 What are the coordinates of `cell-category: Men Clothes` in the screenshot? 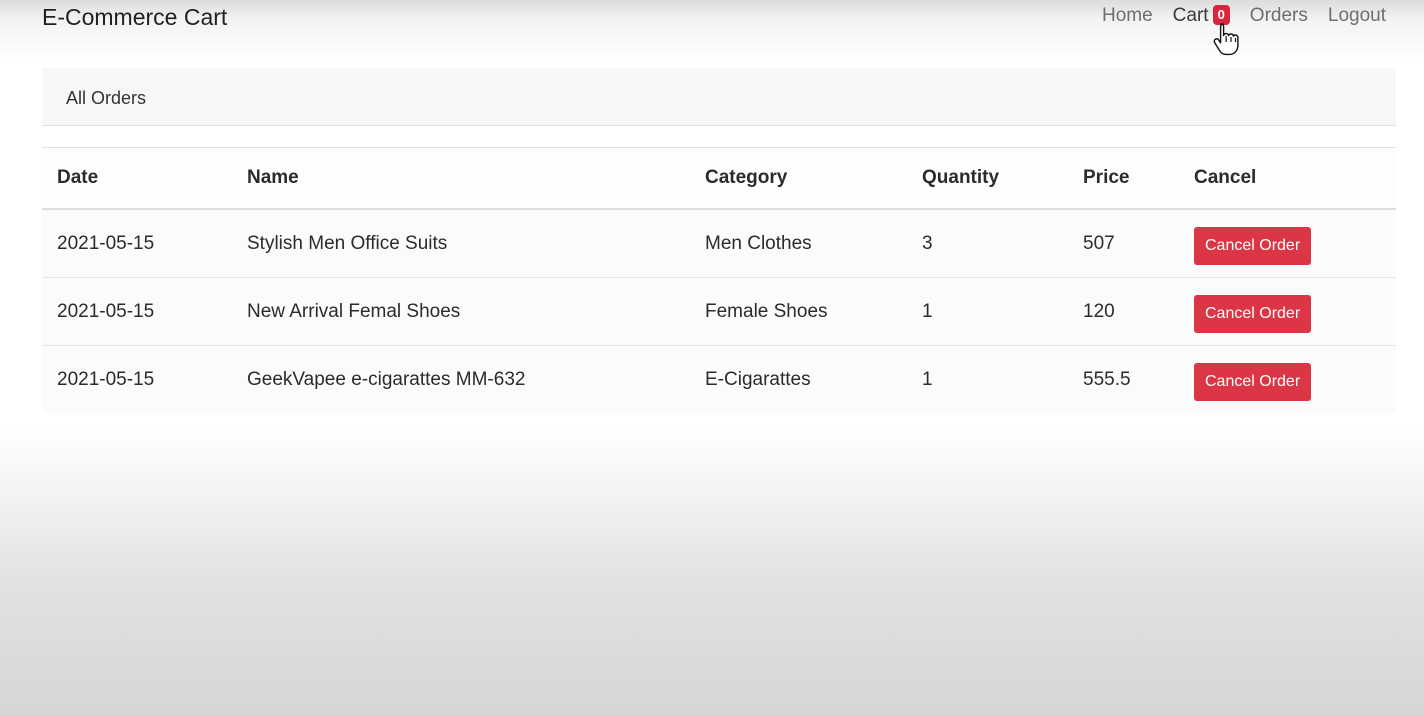 It's located at (798, 243).